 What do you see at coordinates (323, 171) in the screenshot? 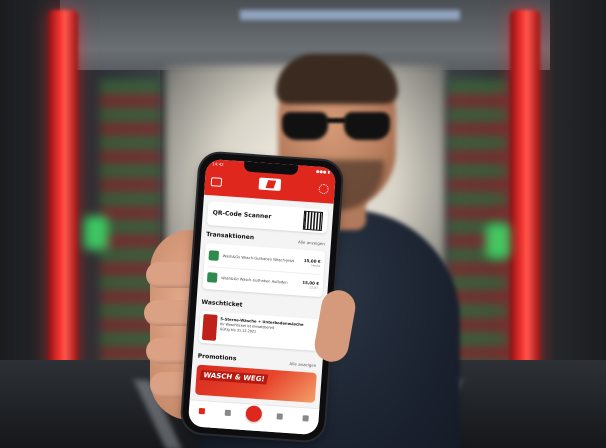
I see `status-signal: ●●● ▮` at bounding box center [323, 171].